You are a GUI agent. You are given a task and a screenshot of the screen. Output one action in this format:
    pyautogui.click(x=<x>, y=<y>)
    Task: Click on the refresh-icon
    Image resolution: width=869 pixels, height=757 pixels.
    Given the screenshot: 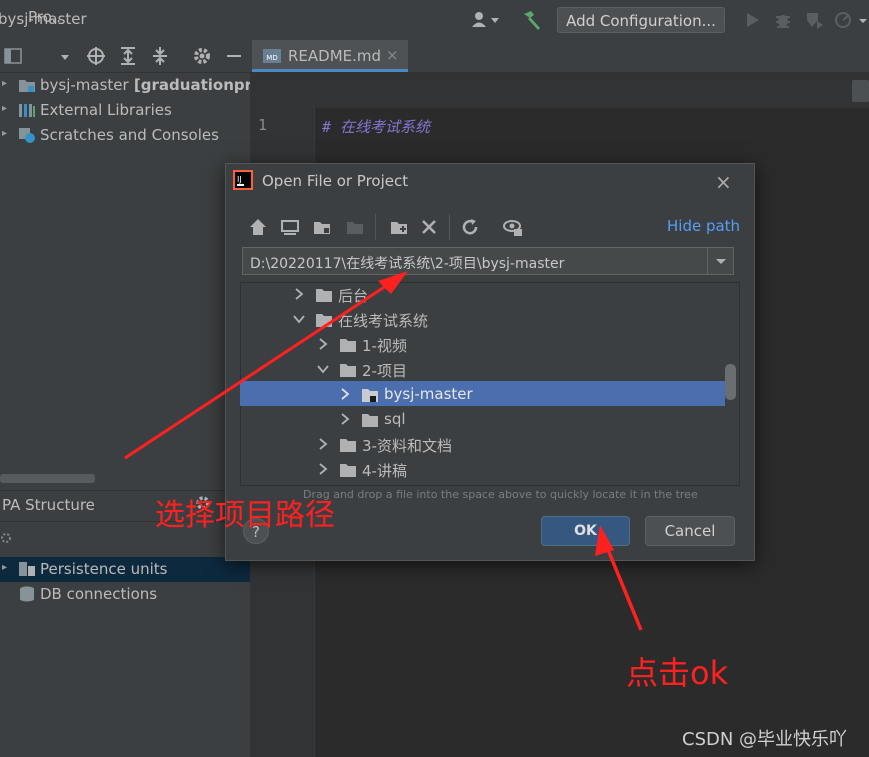 What is the action you would take?
    pyautogui.click(x=470, y=227)
    